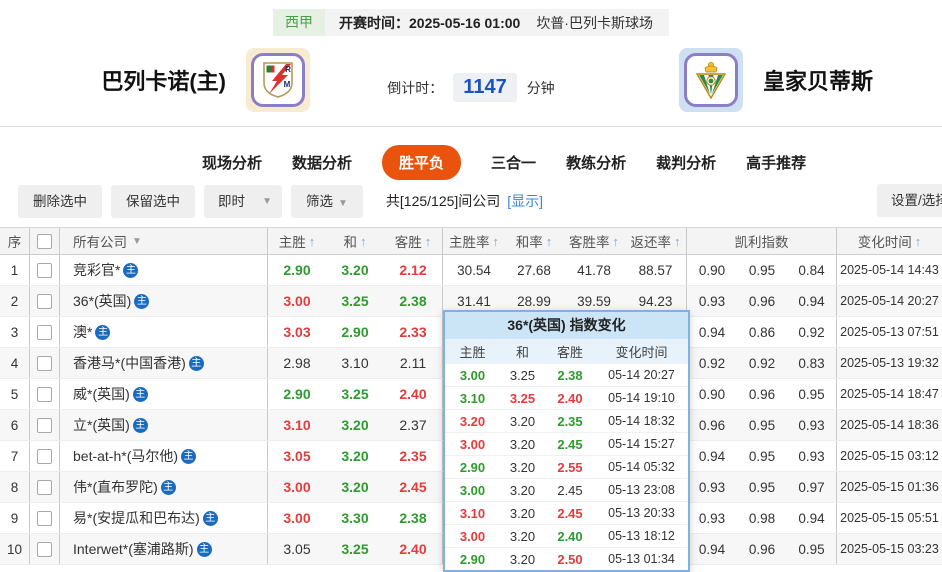  Describe the element at coordinates (513, 162) in the screenshot. I see `tab-3: 三合一` at that location.